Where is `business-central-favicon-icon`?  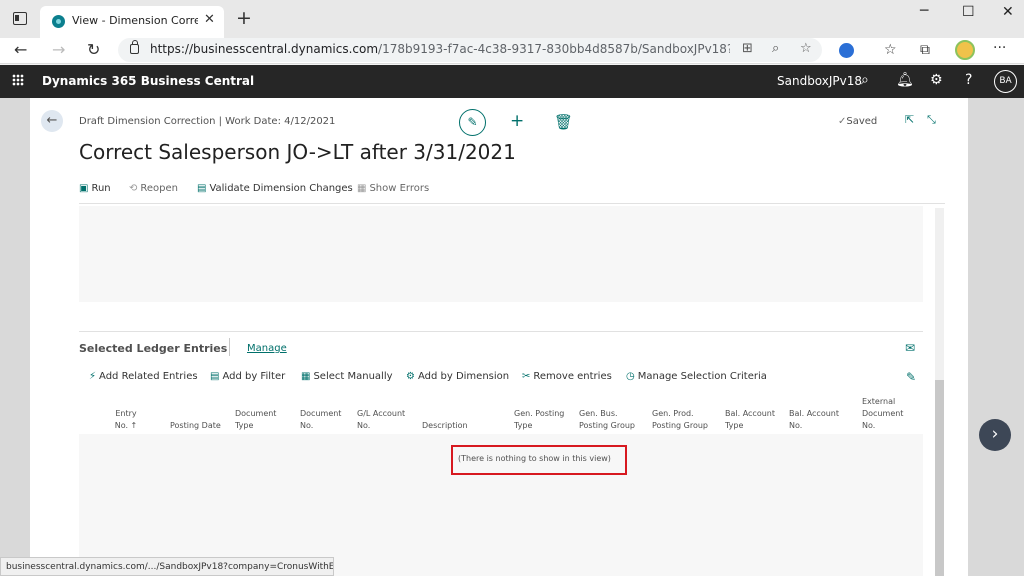 business-central-favicon-icon is located at coordinates (58, 21).